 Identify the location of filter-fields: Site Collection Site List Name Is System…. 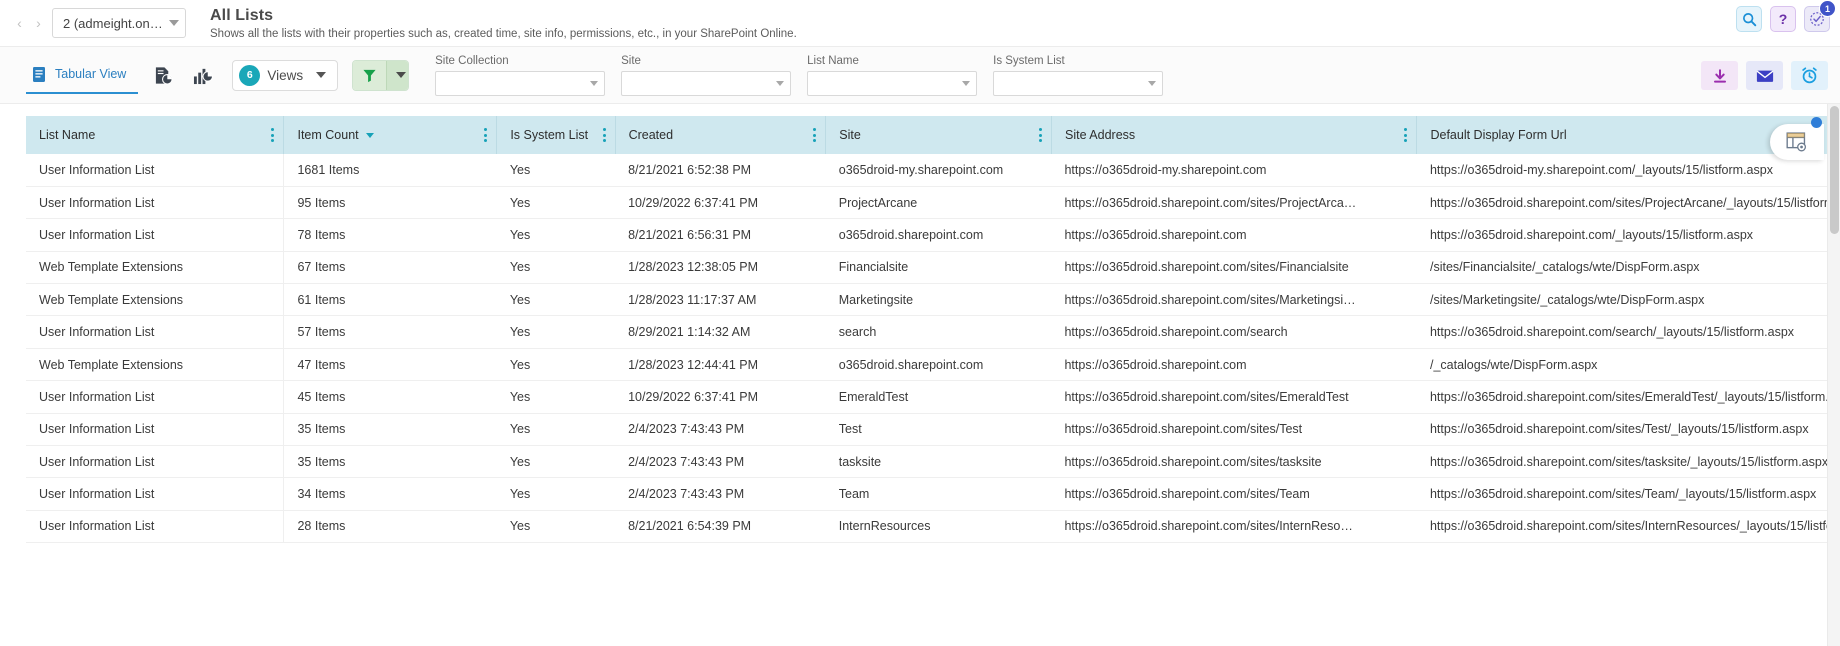
(799, 75).